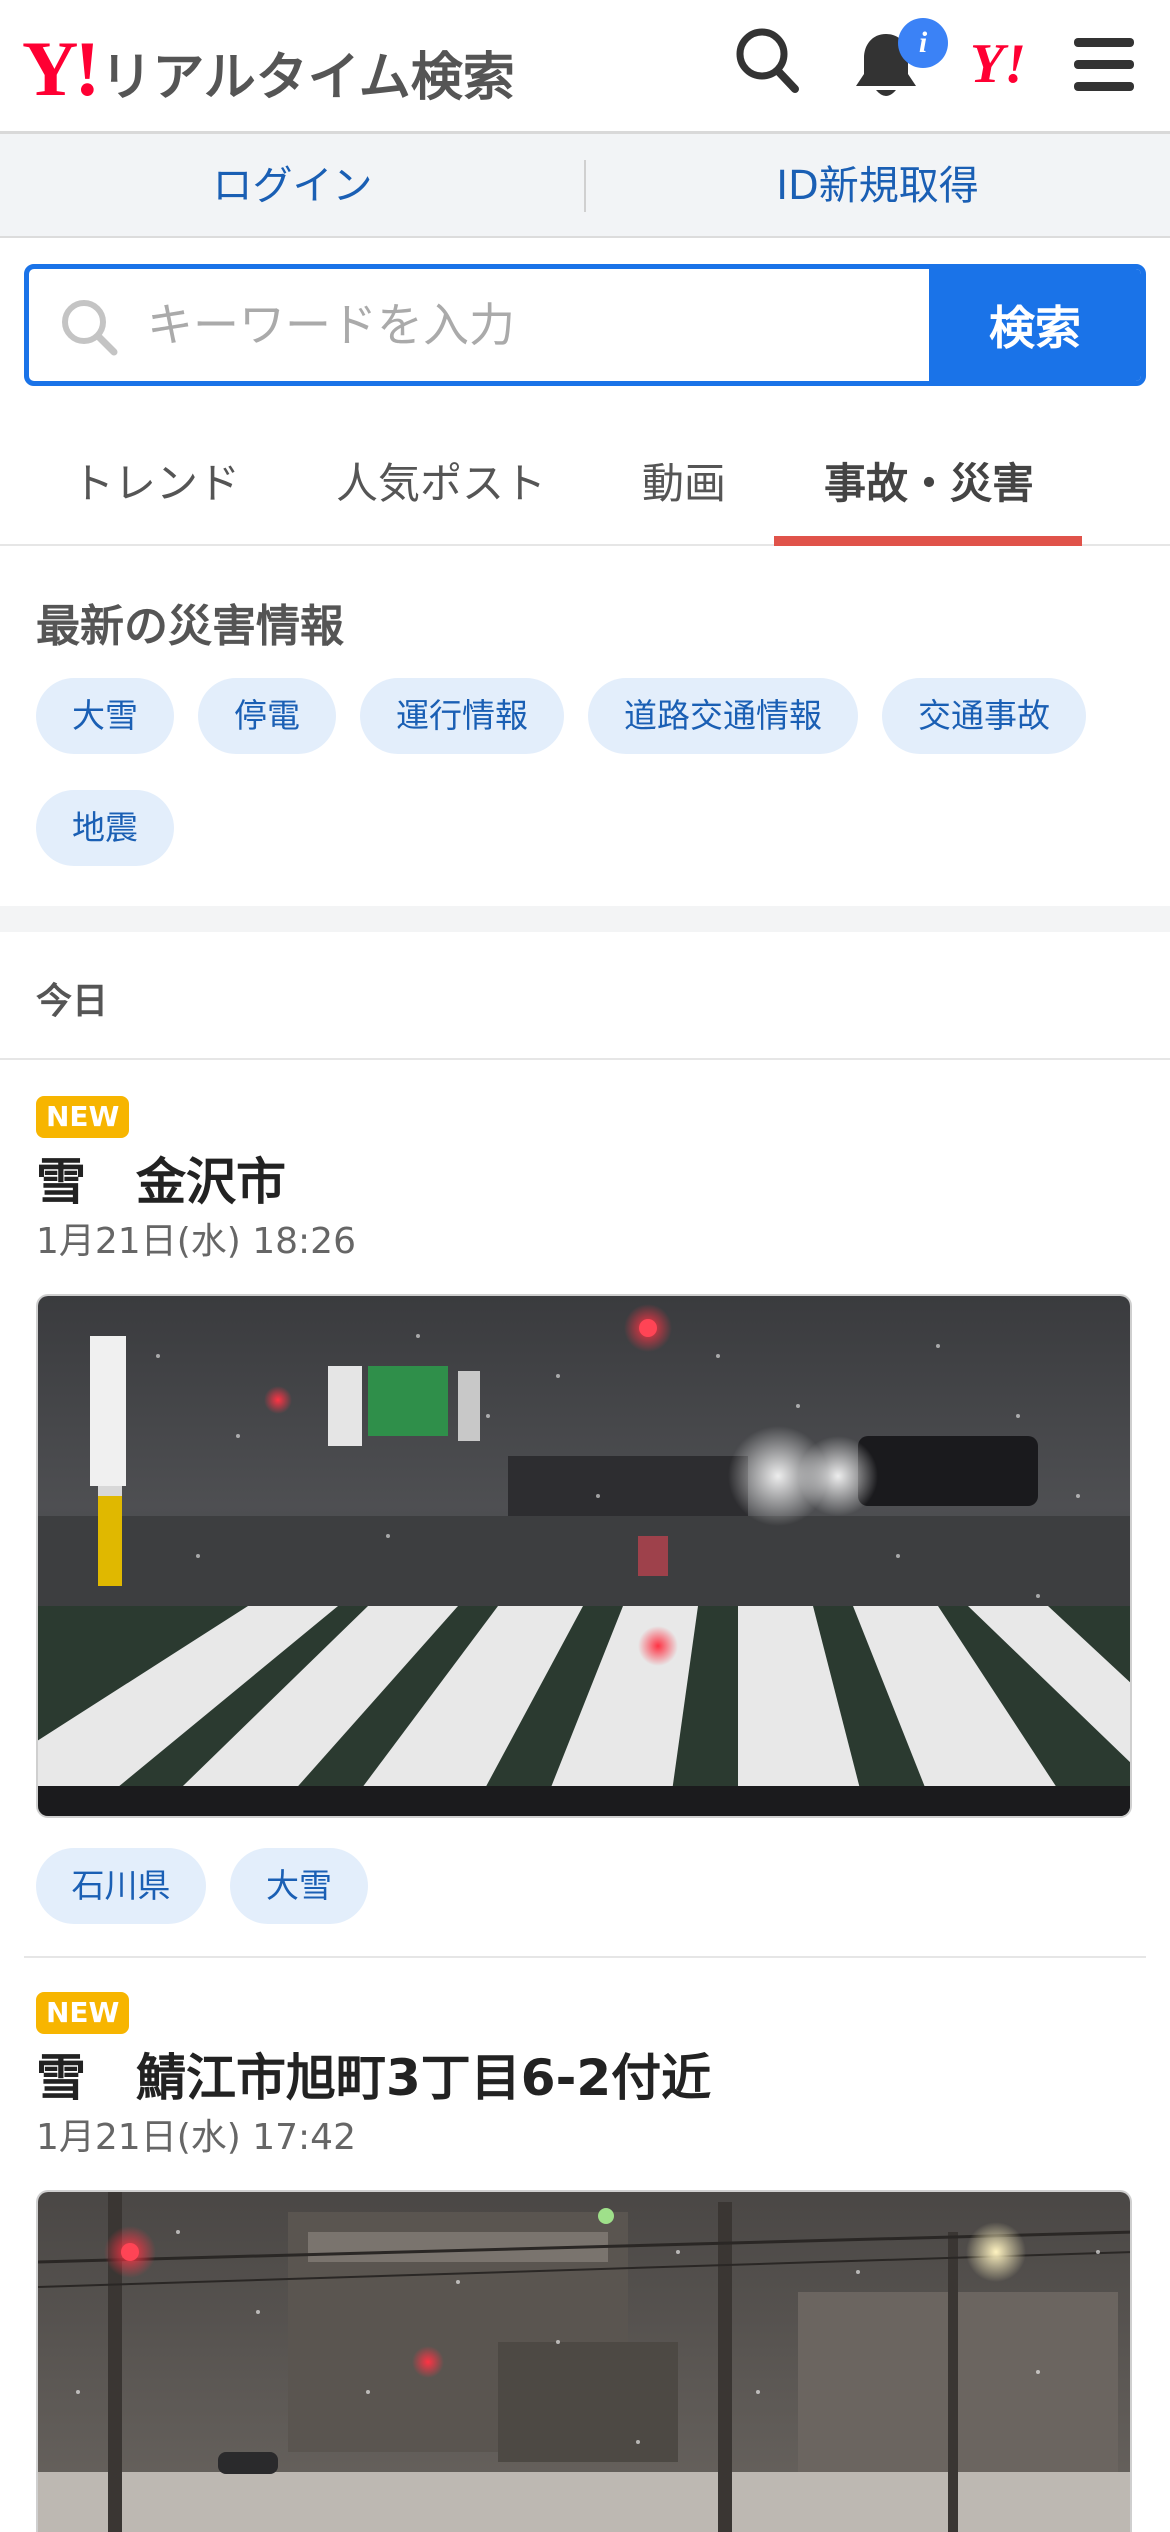 The width and height of the screenshot is (1170, 2532). What do you see at coordinates (998, 64) in the screenshot?
I see `yahoo-small-logo: Y!` at bounding box center [998, 64].